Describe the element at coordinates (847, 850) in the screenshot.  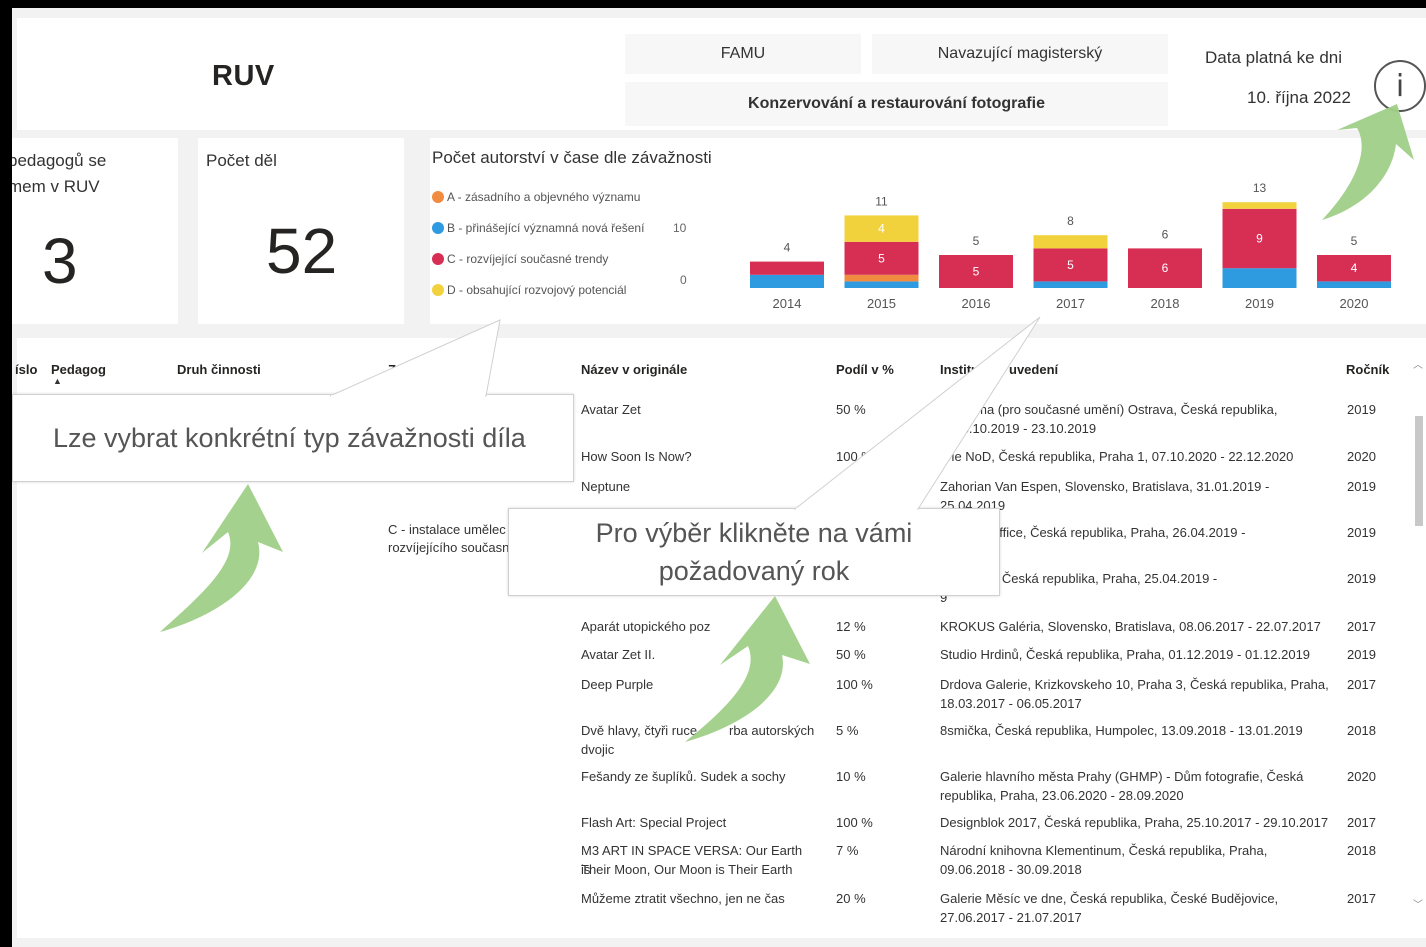
I see `cell-podil: 7 %` at that location.